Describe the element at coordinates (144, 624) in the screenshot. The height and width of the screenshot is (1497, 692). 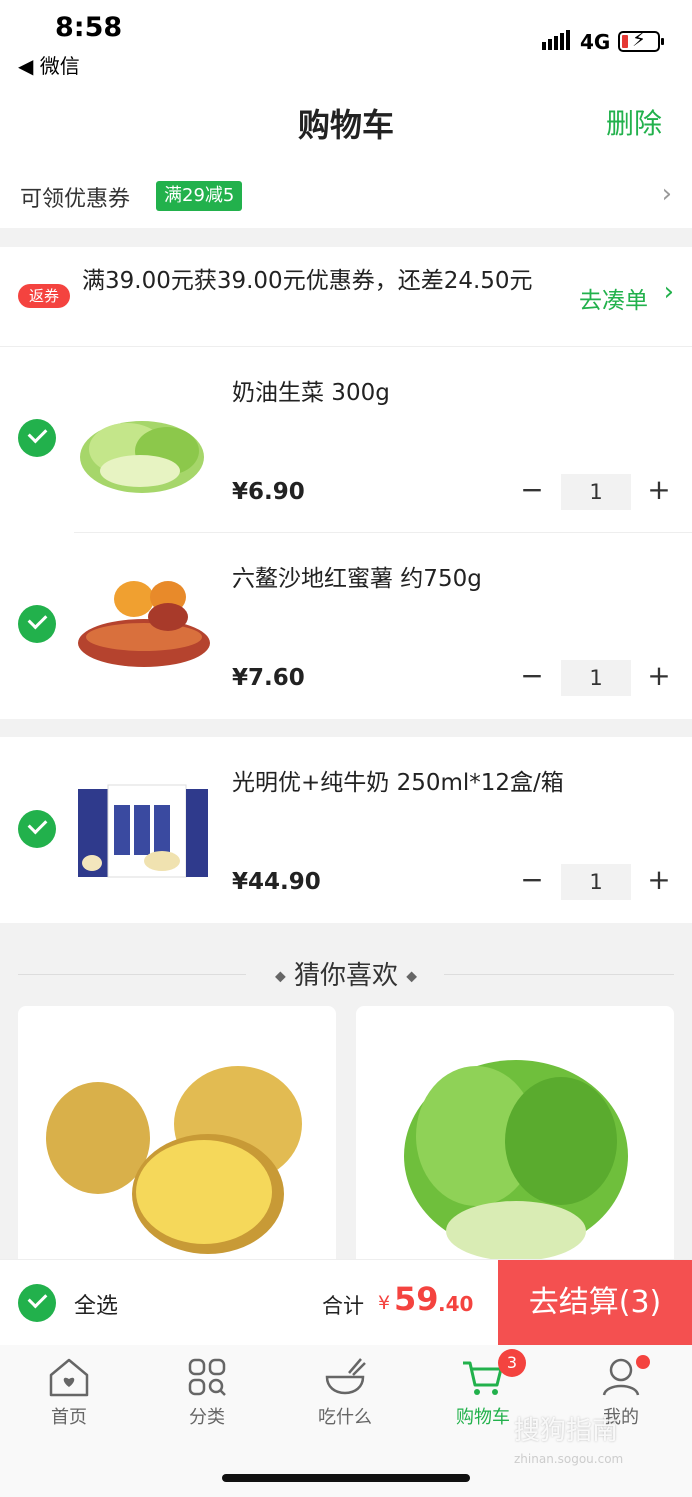
I see `sweet-potato-image` at that location.